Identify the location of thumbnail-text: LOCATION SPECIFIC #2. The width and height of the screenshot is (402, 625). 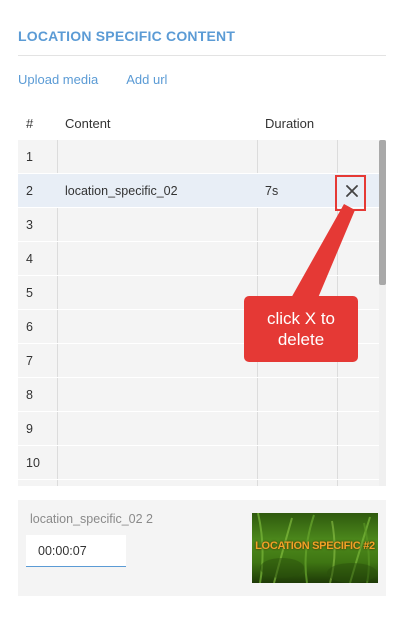
(315, 546).